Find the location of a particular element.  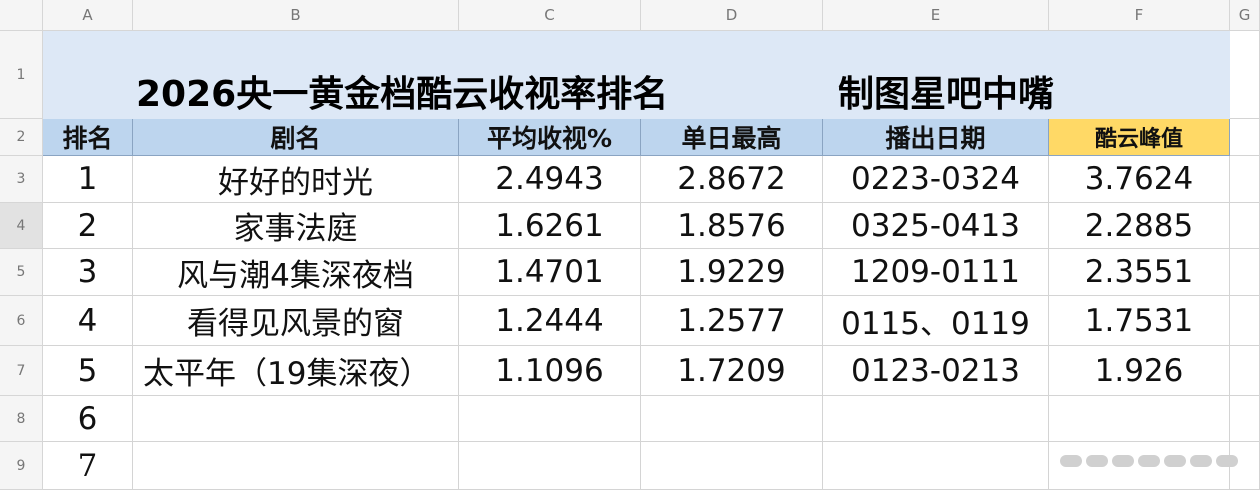

table-cell-kuyun: 2.3551 is located at coordinates (1139, 272).